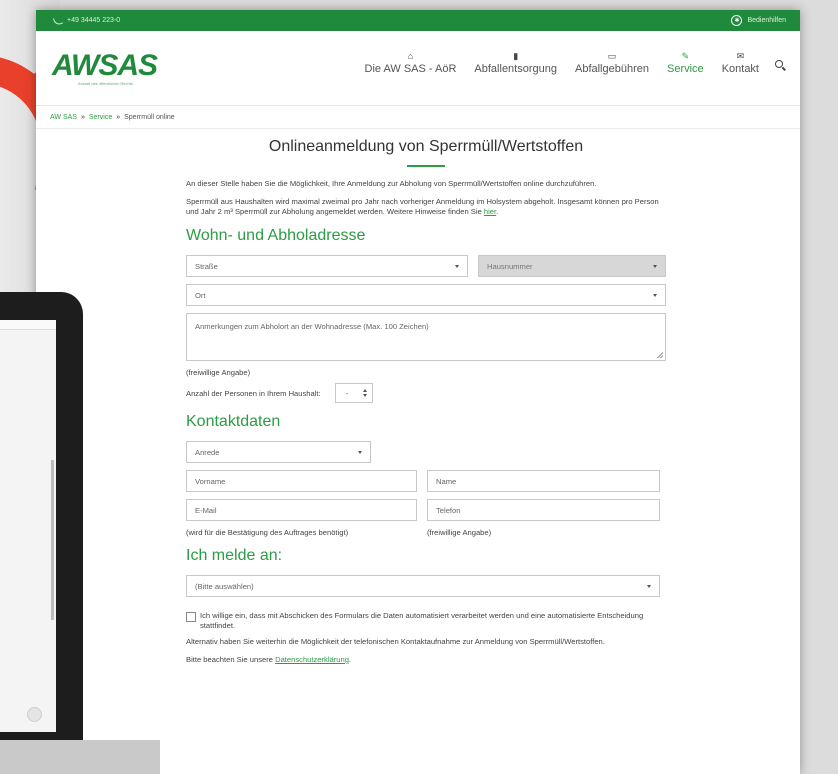 The height and width of the screenshot is (774, 838). Describe the element at coordinates (740, 56) in the screenshot. I see `envelope-icon: ✉` at that location.